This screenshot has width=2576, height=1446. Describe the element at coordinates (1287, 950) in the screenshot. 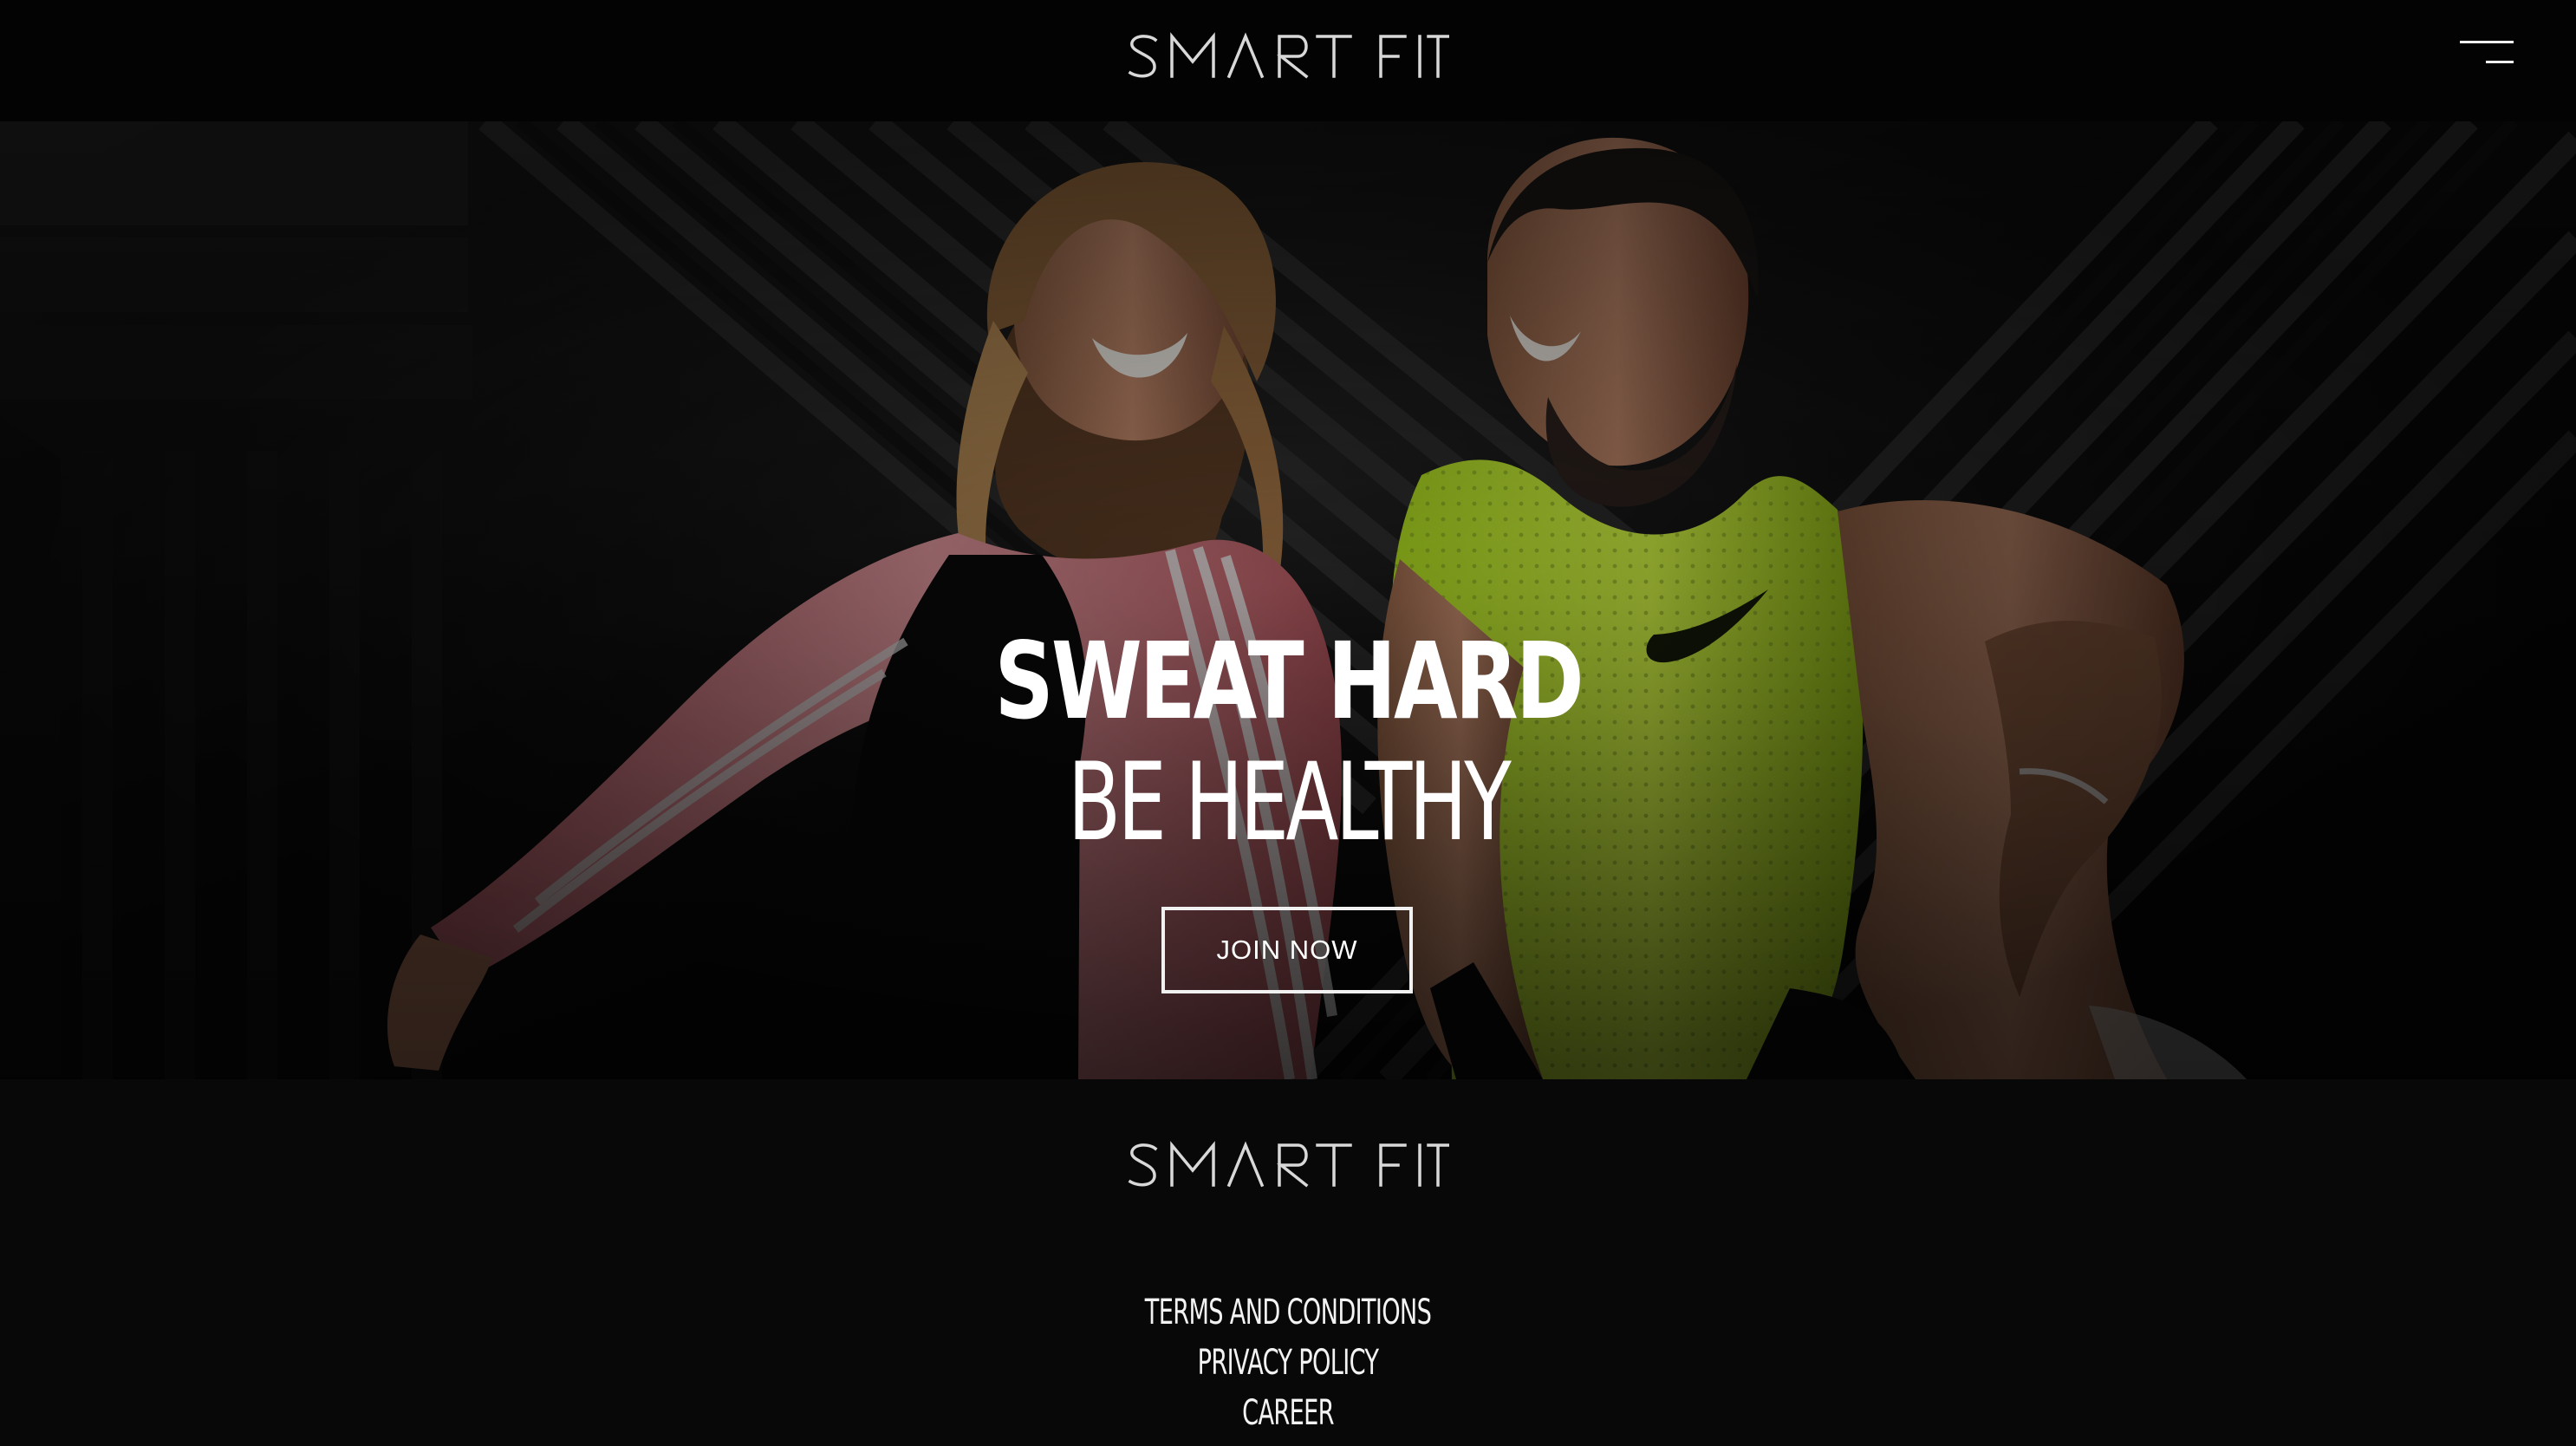

I see `join-now-button: JOIN NOW` at that location.